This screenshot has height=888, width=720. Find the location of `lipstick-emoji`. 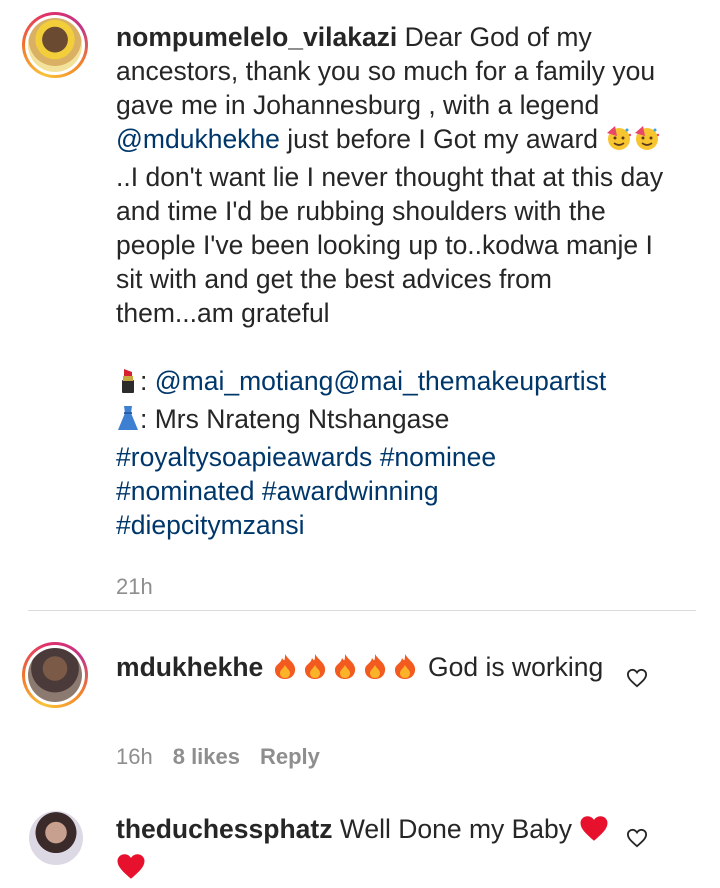

lipstick-emoji is located at coordinates (128, 384).